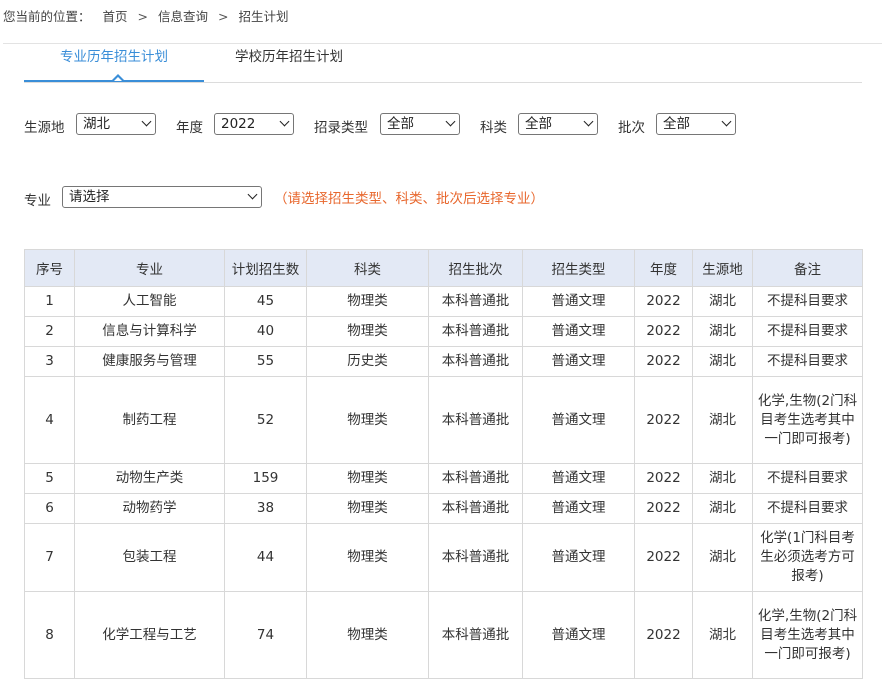 Image resolution: width=882 pixels, height=679 pixels. Describe the element at coordinates (265, 478) in the screenshot. I see `table-cell: 159` at that location.